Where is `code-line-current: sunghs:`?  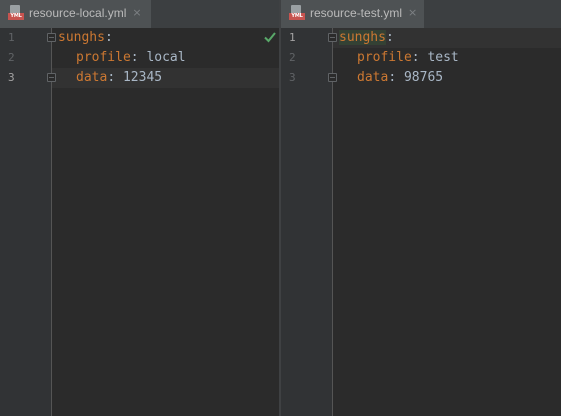 code-line-current: sunghs: is located at coordinates (447, 38).